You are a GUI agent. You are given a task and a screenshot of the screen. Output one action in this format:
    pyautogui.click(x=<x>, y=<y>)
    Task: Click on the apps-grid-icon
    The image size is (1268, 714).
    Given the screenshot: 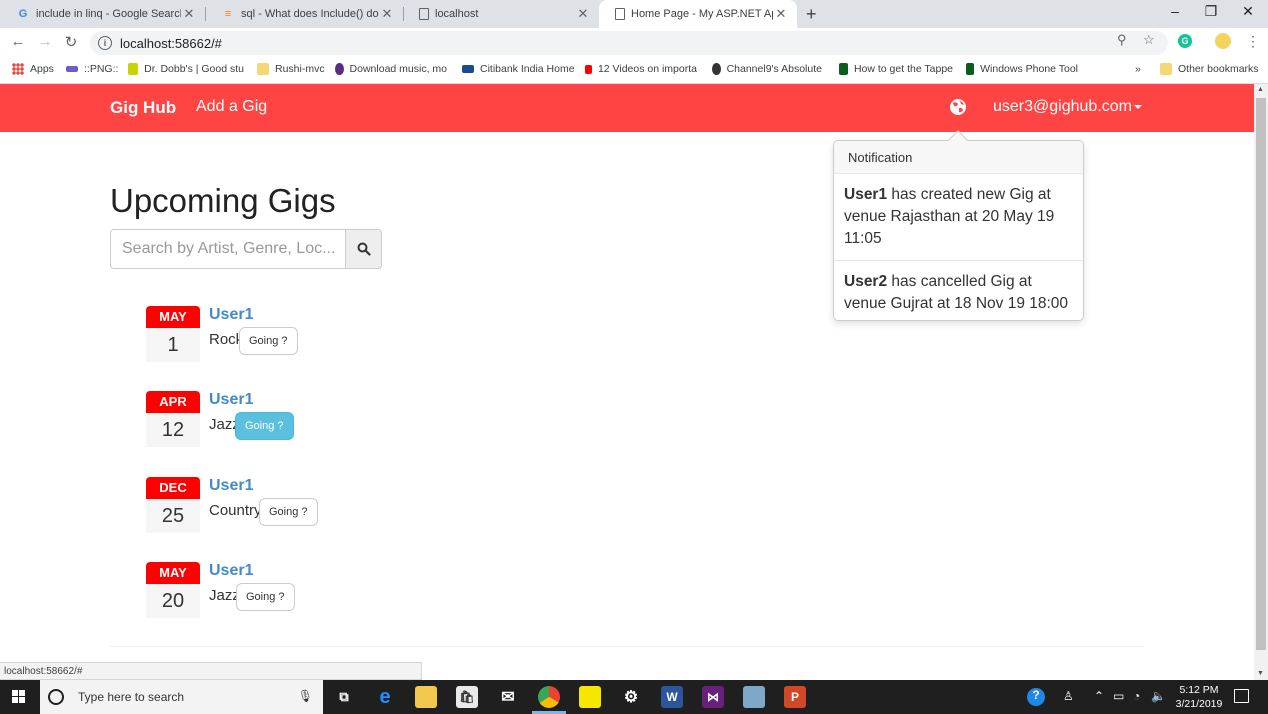 What is the action you would take?
    pyautogui.click(x=18, y=69)
    